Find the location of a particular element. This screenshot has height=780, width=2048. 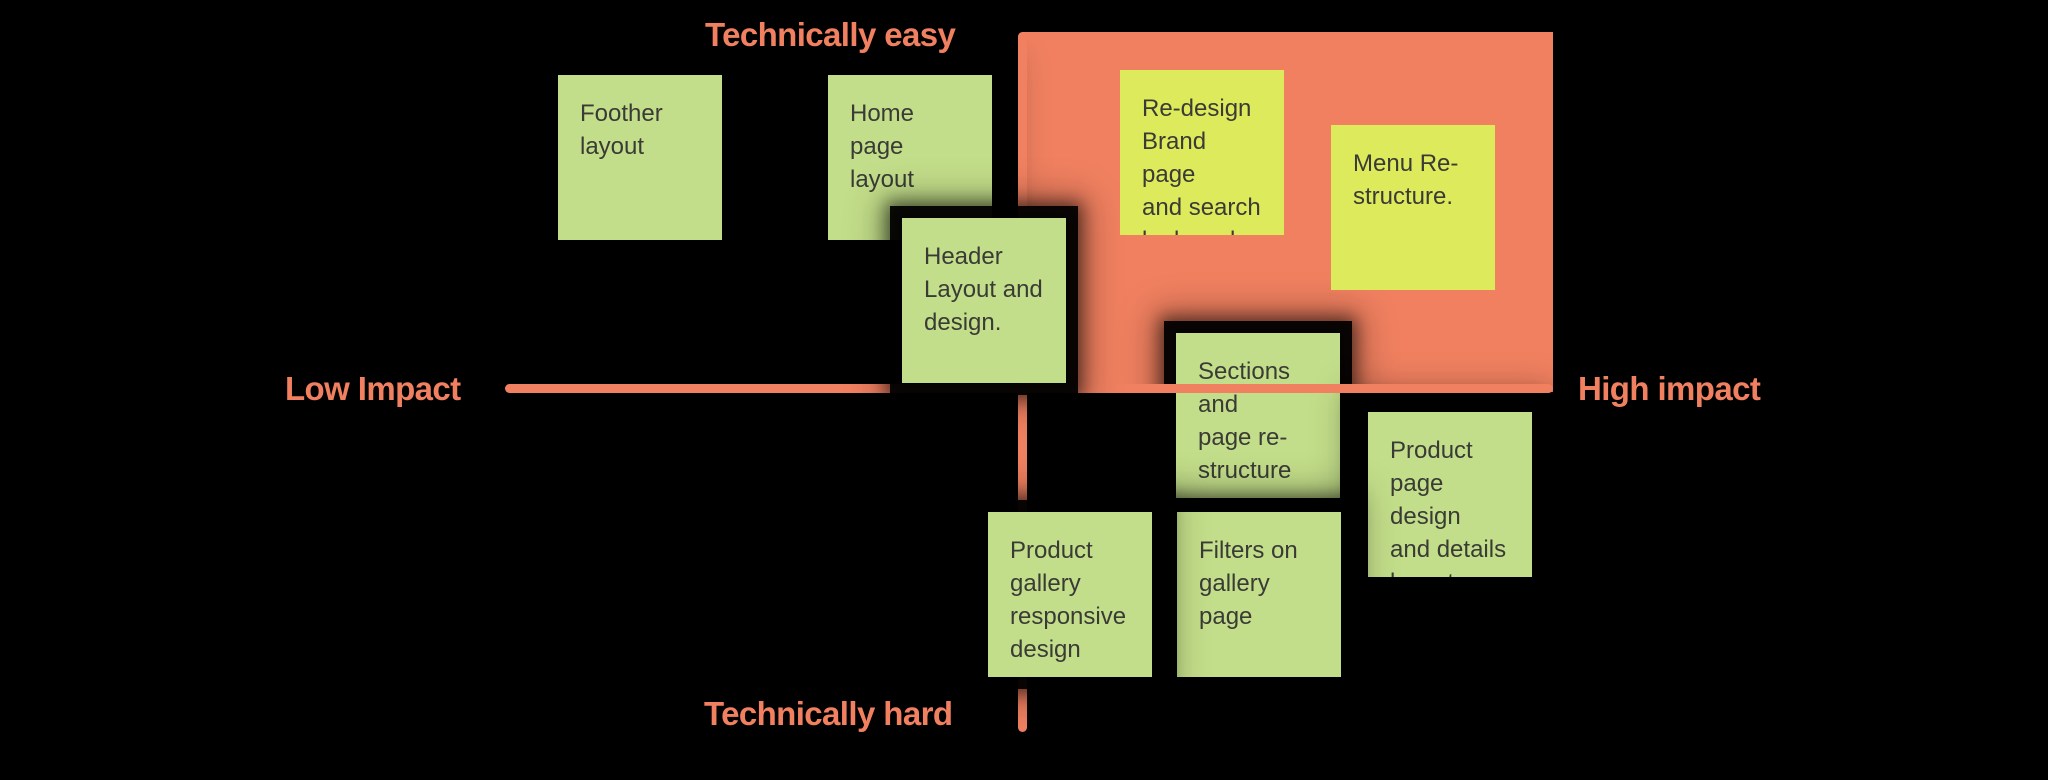

sticky-note-sections-and-page-restructure: Sections and page re- structure is located at coordinates (1258, 415).